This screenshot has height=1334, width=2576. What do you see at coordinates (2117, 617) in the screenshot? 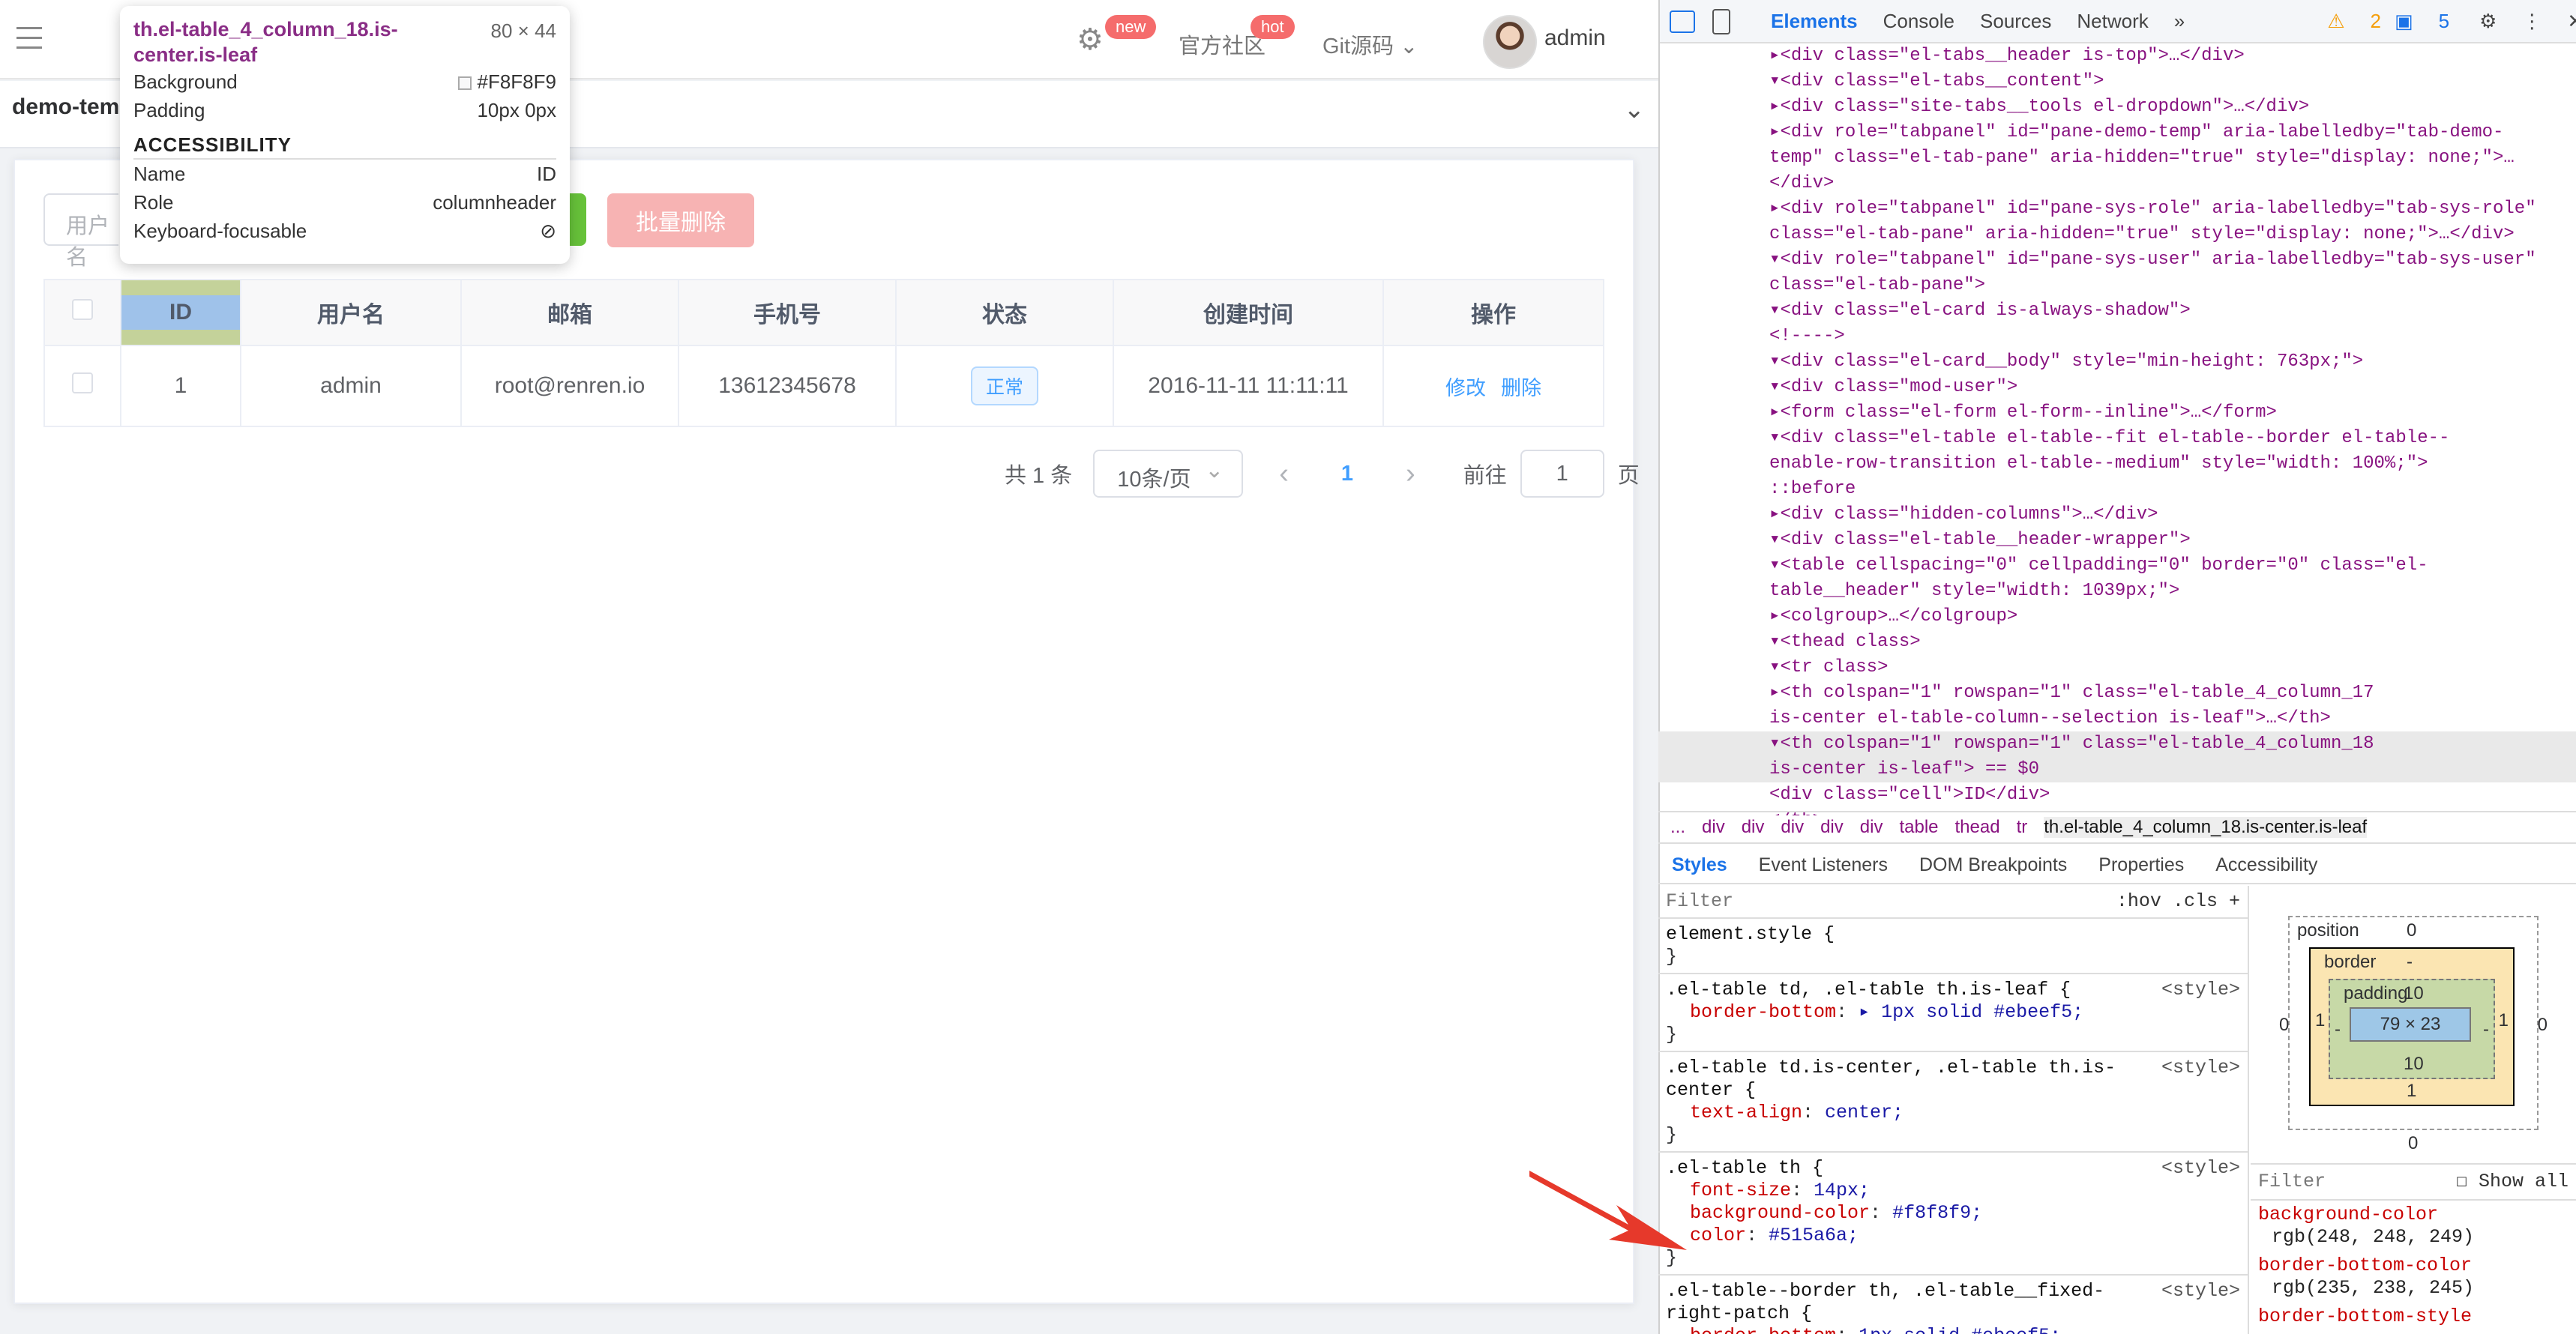
I see `dom-line: ▸<colgroup>…</colgroup>` at bounding box center [2117, 617].